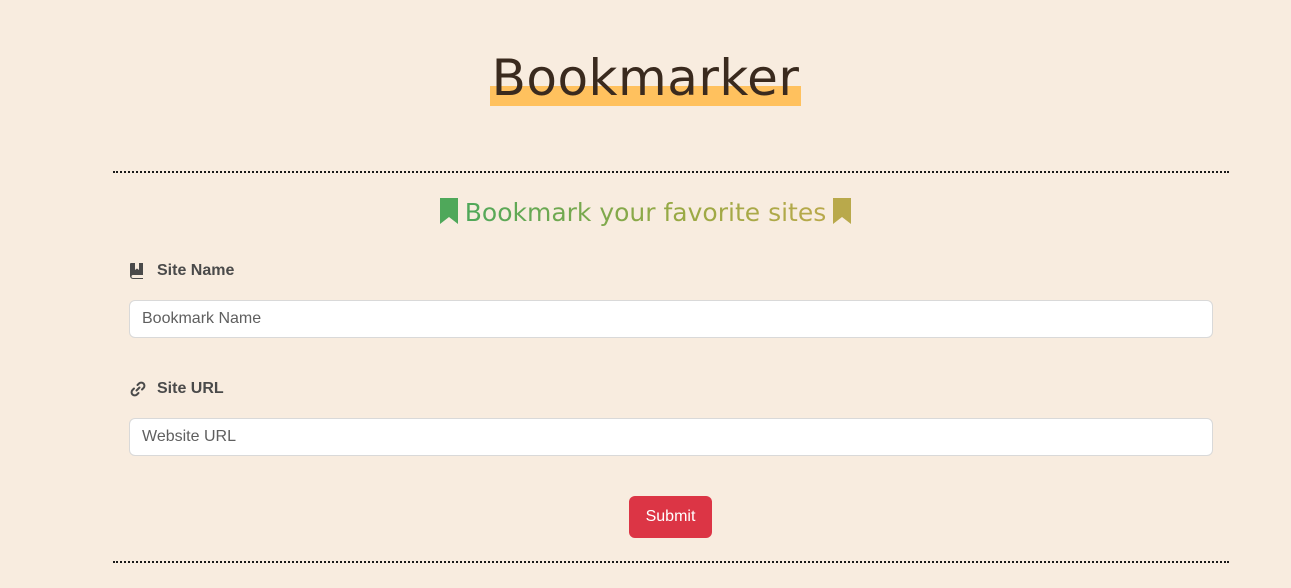  I want to click on link-icon, so click(138, 389).